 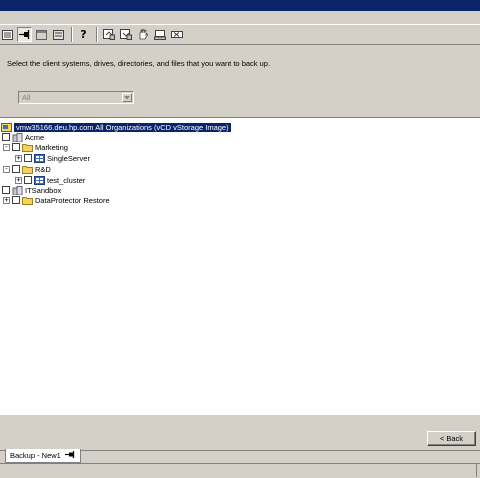 I want to click on backup-object-icon, so click(x=108, y=34).